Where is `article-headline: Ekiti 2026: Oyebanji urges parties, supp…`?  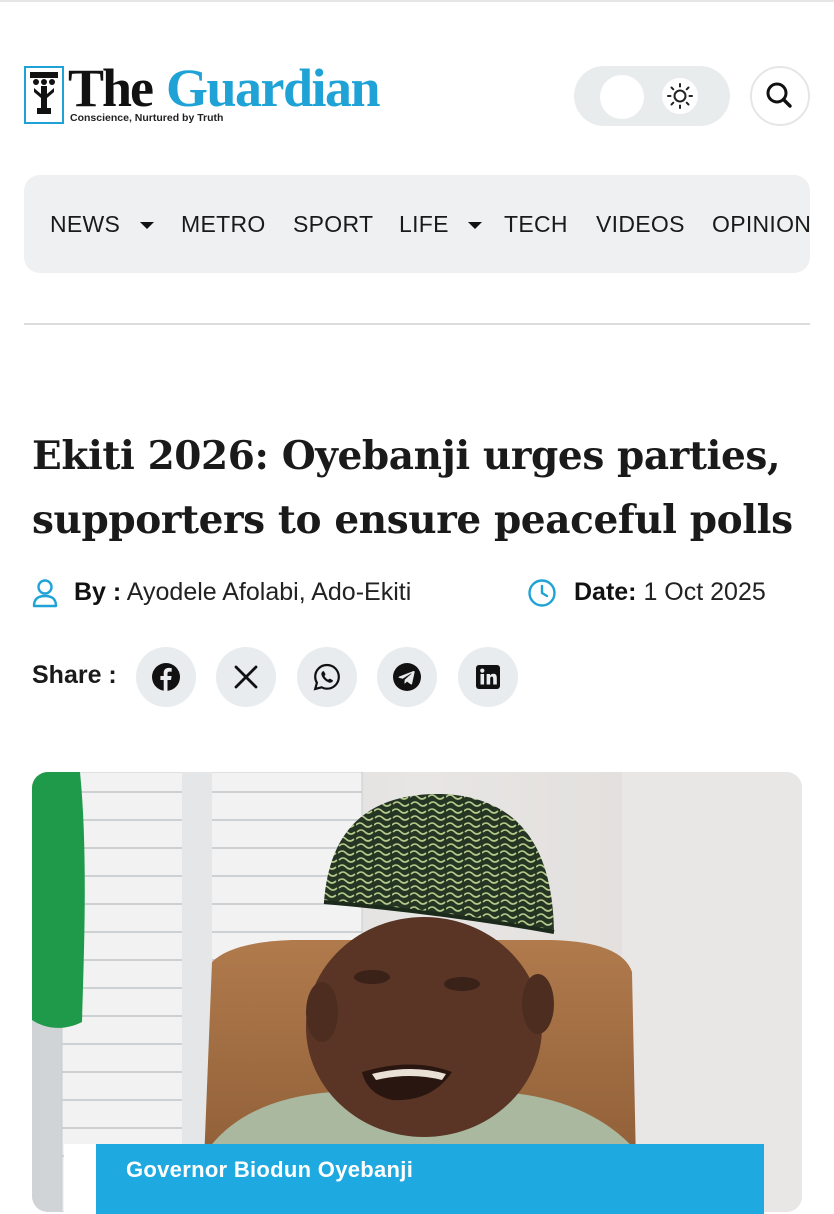
article-headline: Ekiti 2026: Oyebanji urges parties, supp… is located at coordinates (412, 488).